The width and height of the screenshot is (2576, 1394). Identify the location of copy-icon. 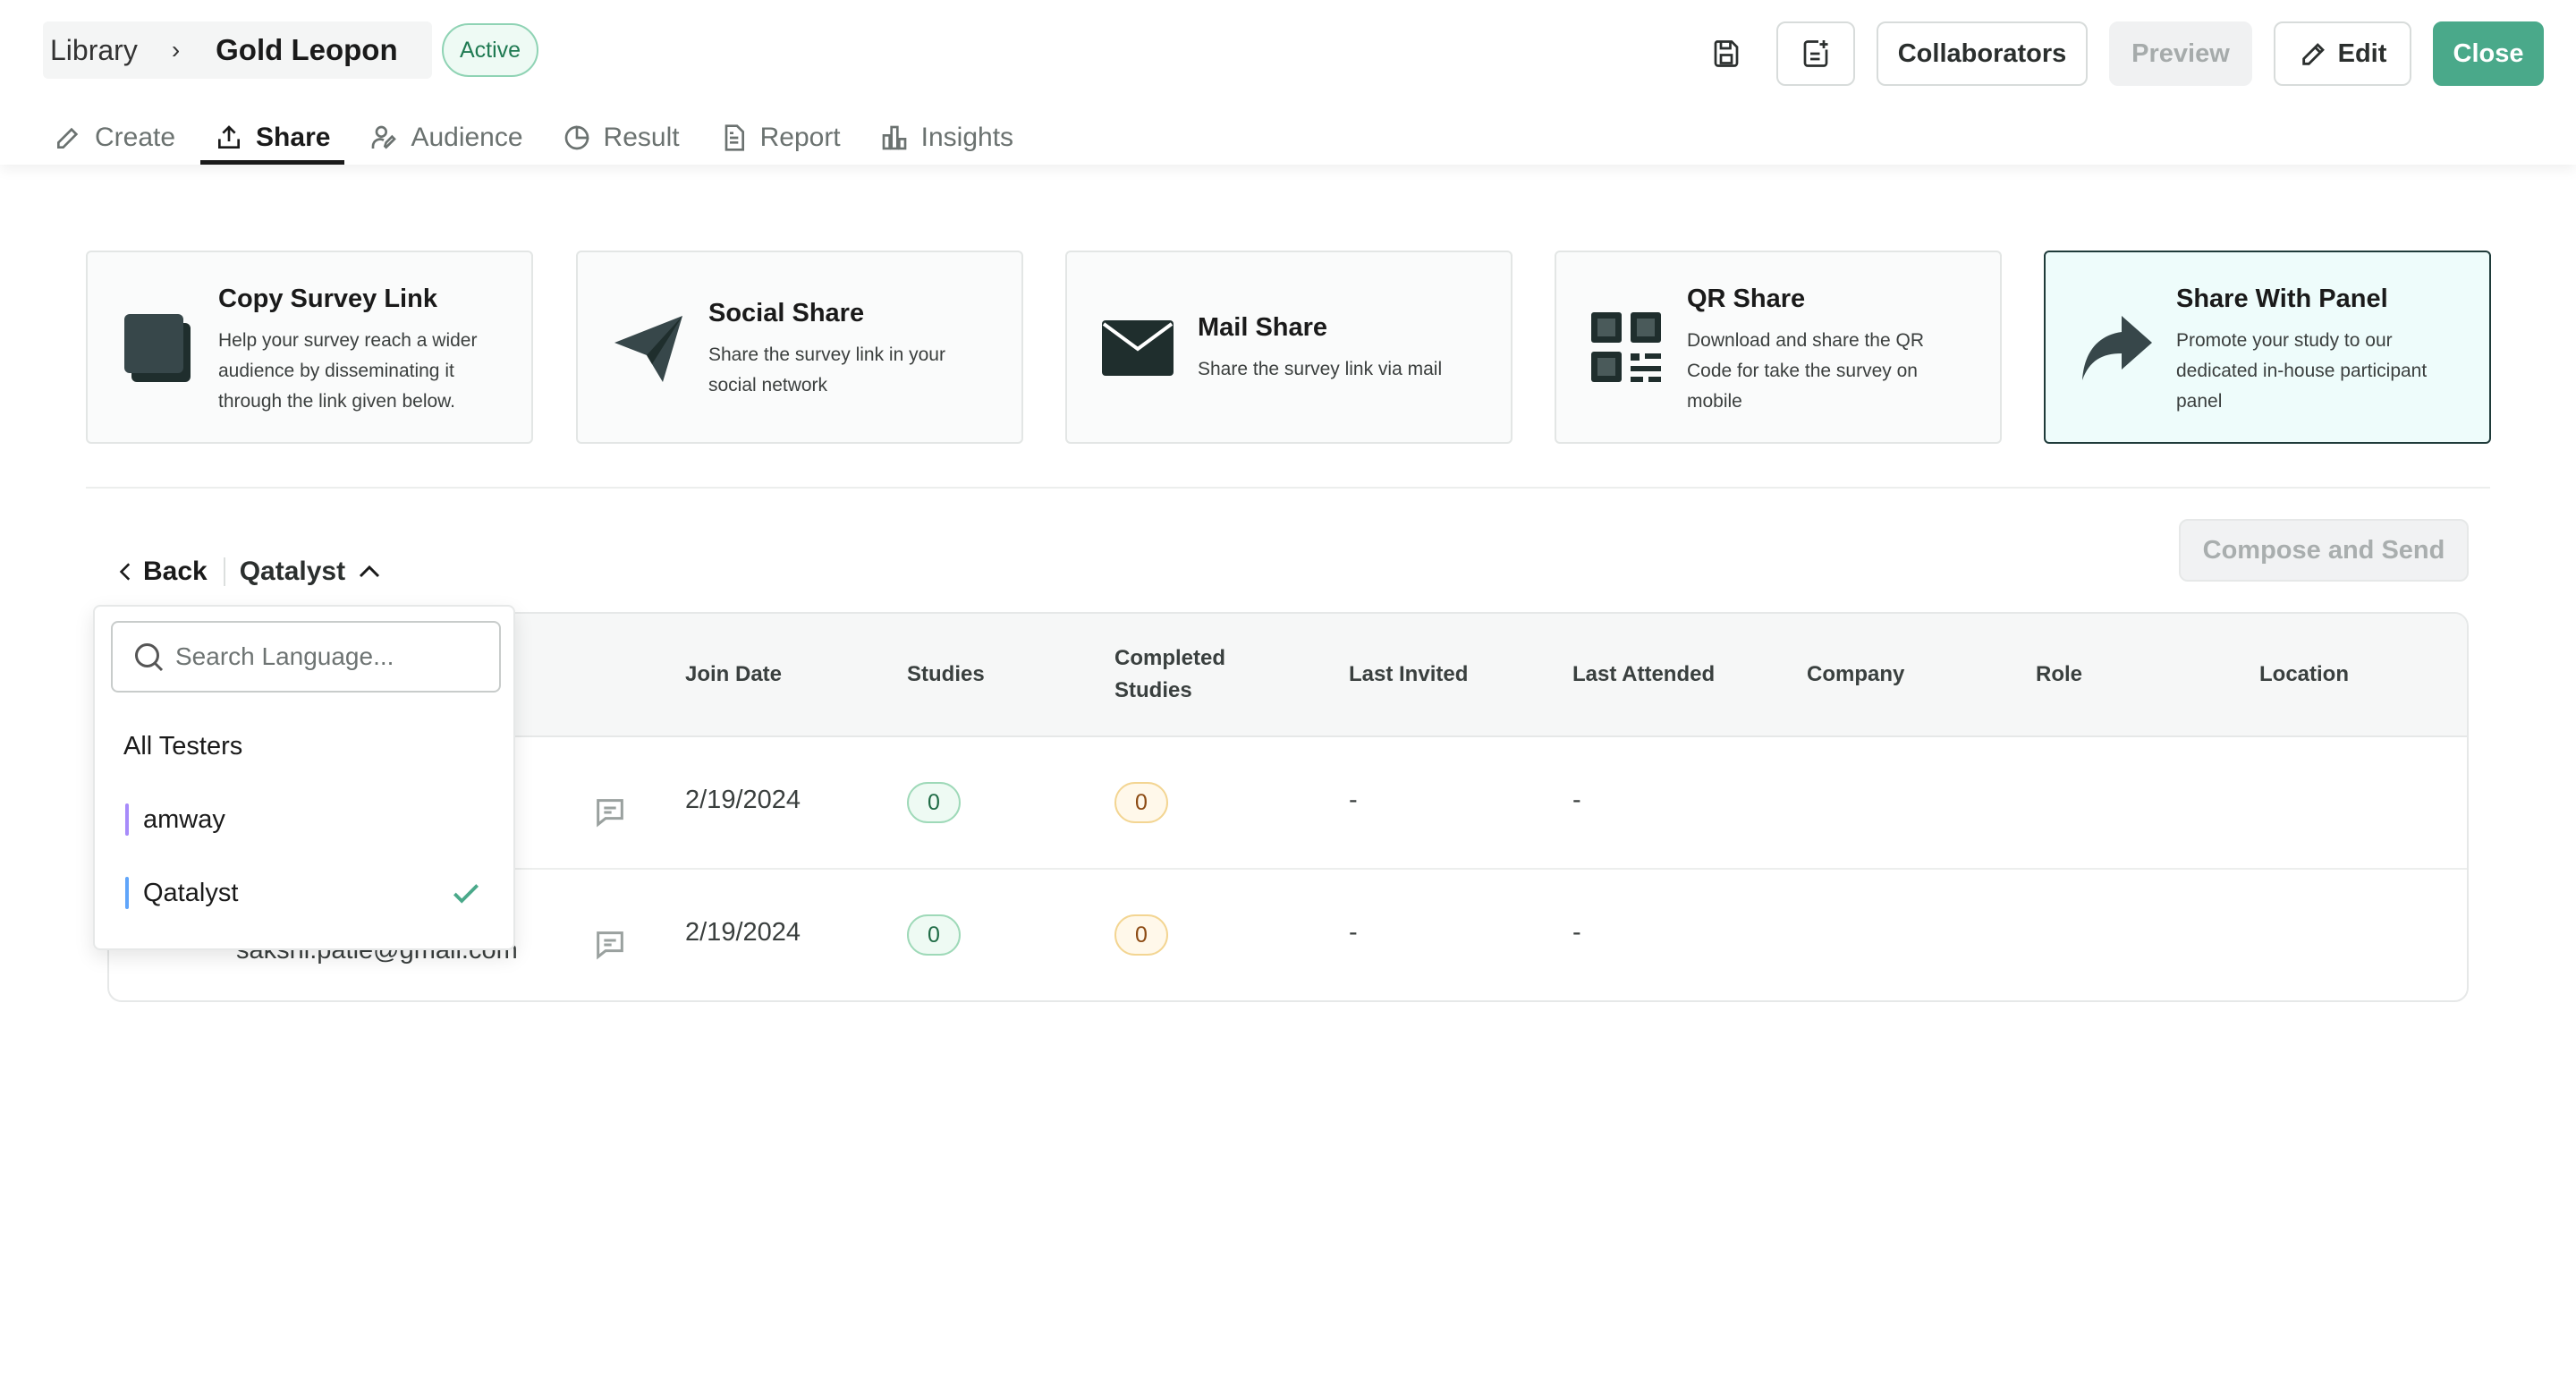
(158, 348).